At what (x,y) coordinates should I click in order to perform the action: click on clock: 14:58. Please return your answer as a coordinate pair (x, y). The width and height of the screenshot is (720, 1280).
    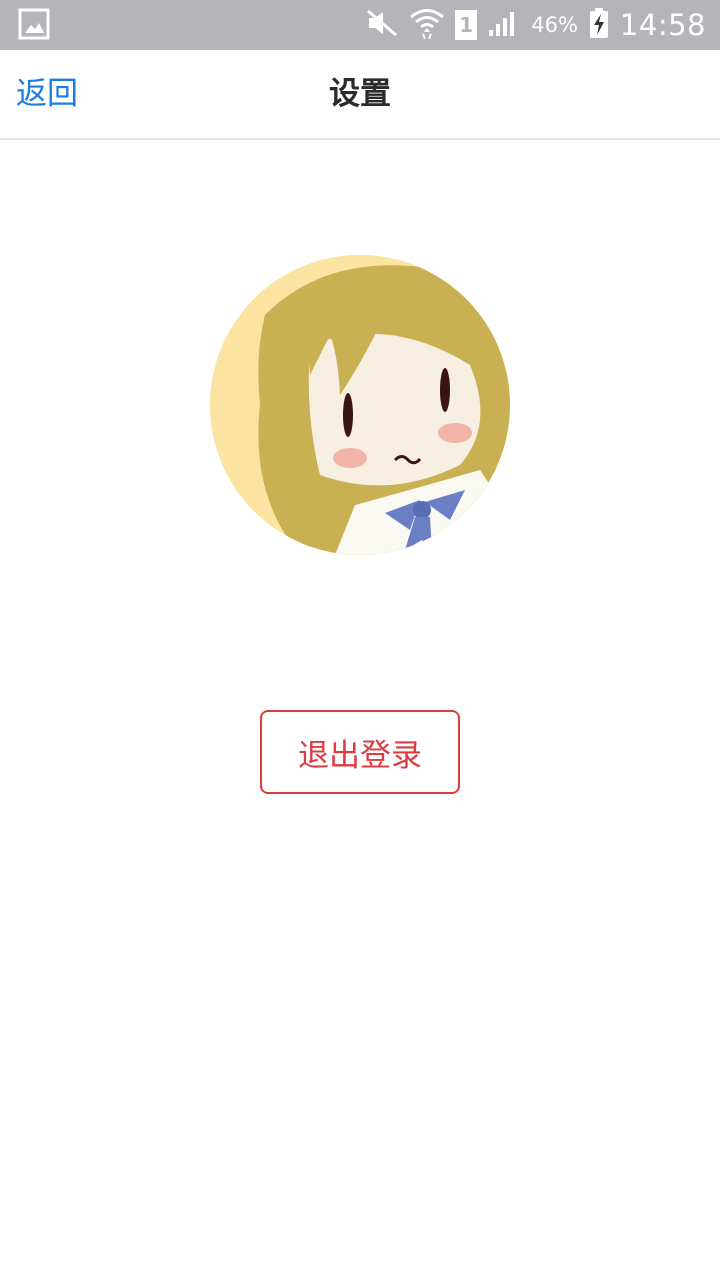
    Looking at the image, I should click on (662, 25).